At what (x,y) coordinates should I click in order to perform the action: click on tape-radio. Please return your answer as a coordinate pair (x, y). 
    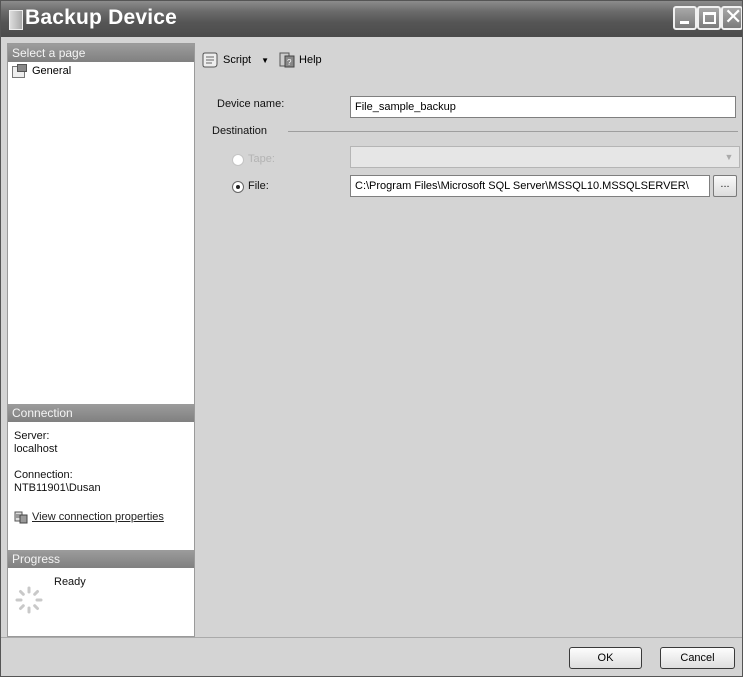
    Looking at the image, I should click on (238, 160).